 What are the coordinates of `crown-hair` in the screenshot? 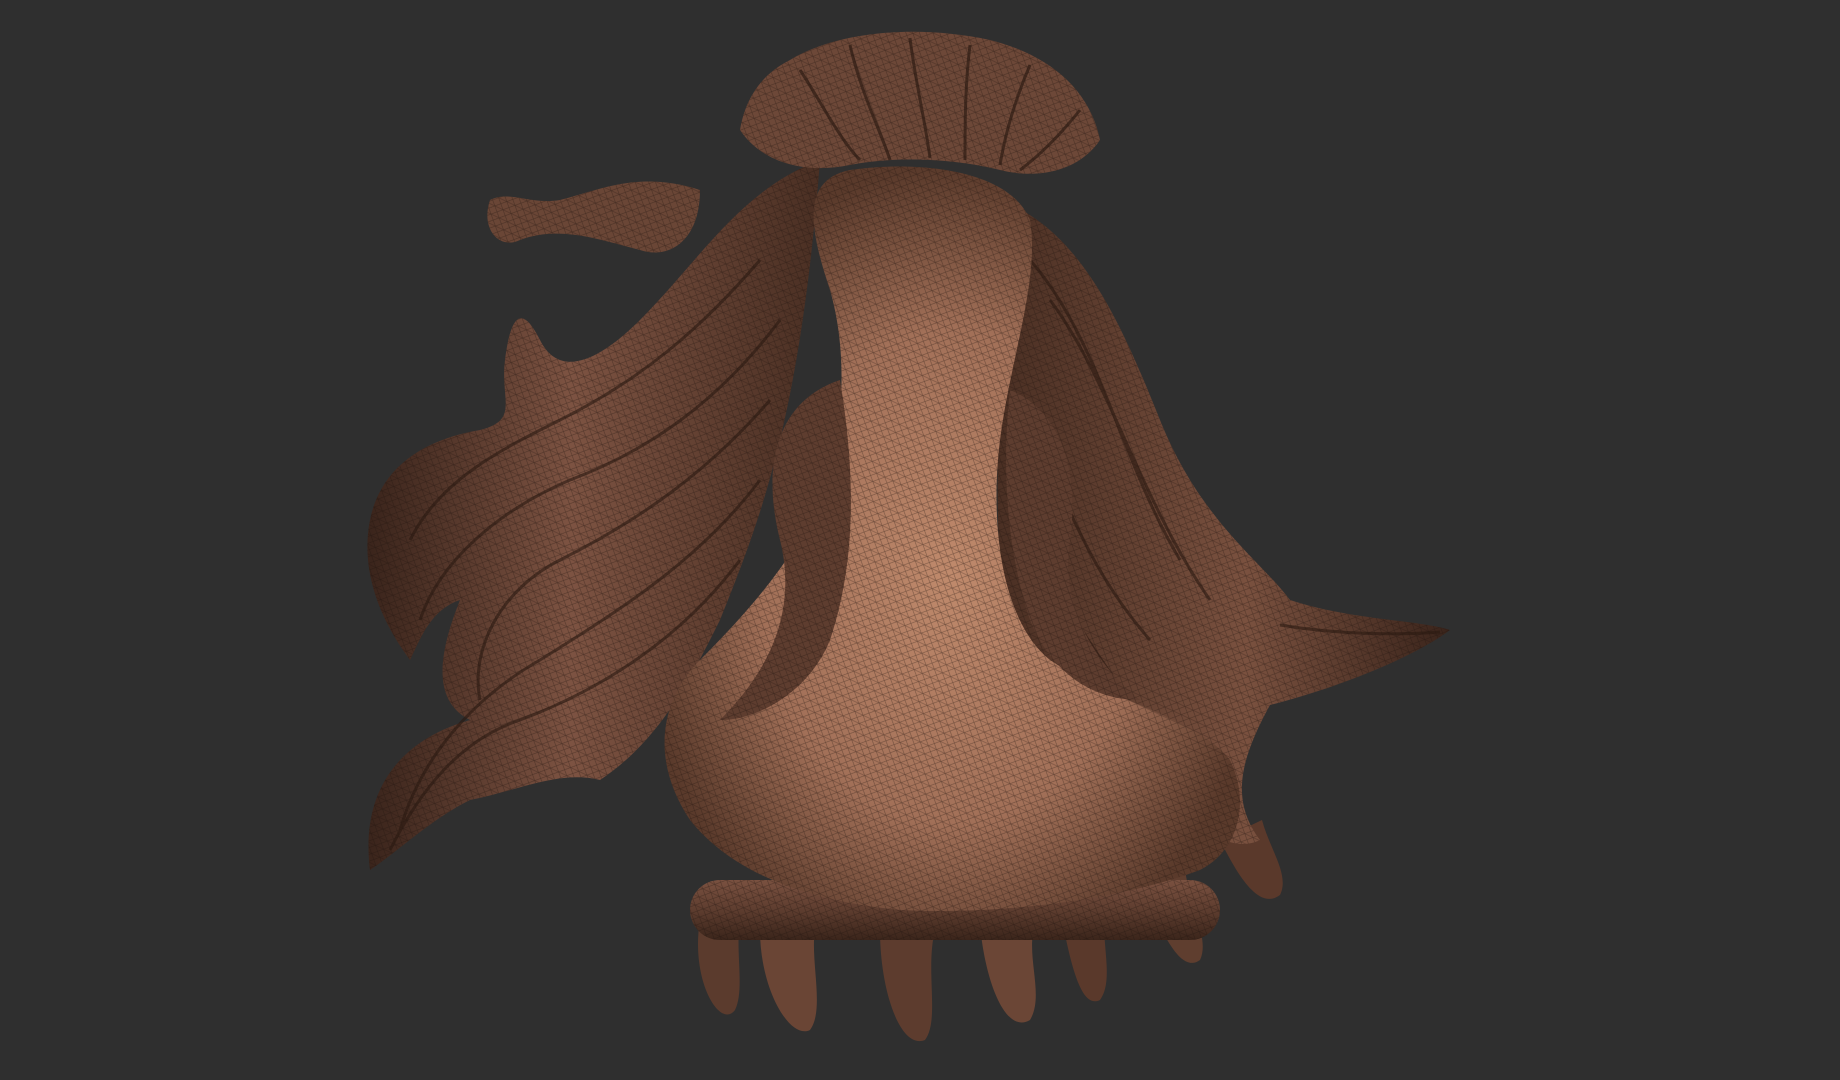 It's located at (920, 102).